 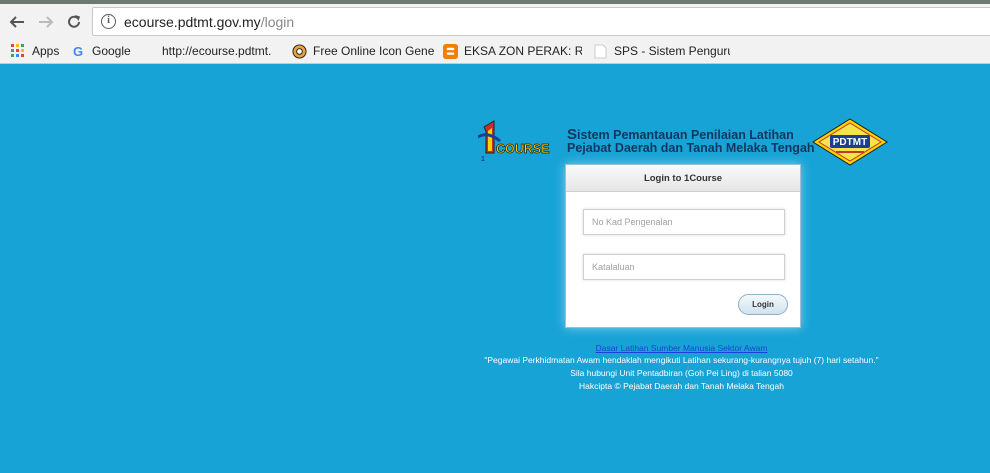 What do you see at coordinates (600, 51) in the screenshot?
I see `page-icon` at bounding box center [600, 51].